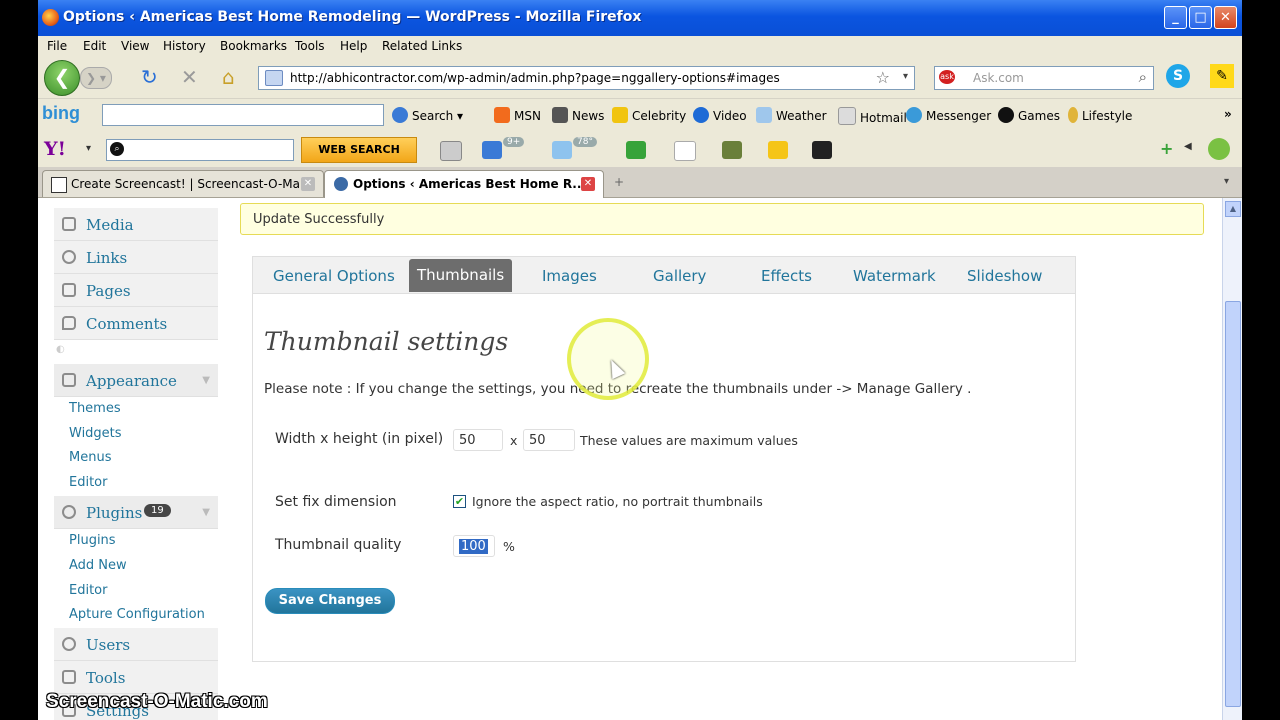 The image size is (1280, 720). I want to click on recorder-watermark: Screencast-O-Matic.com, so click(157, 701).